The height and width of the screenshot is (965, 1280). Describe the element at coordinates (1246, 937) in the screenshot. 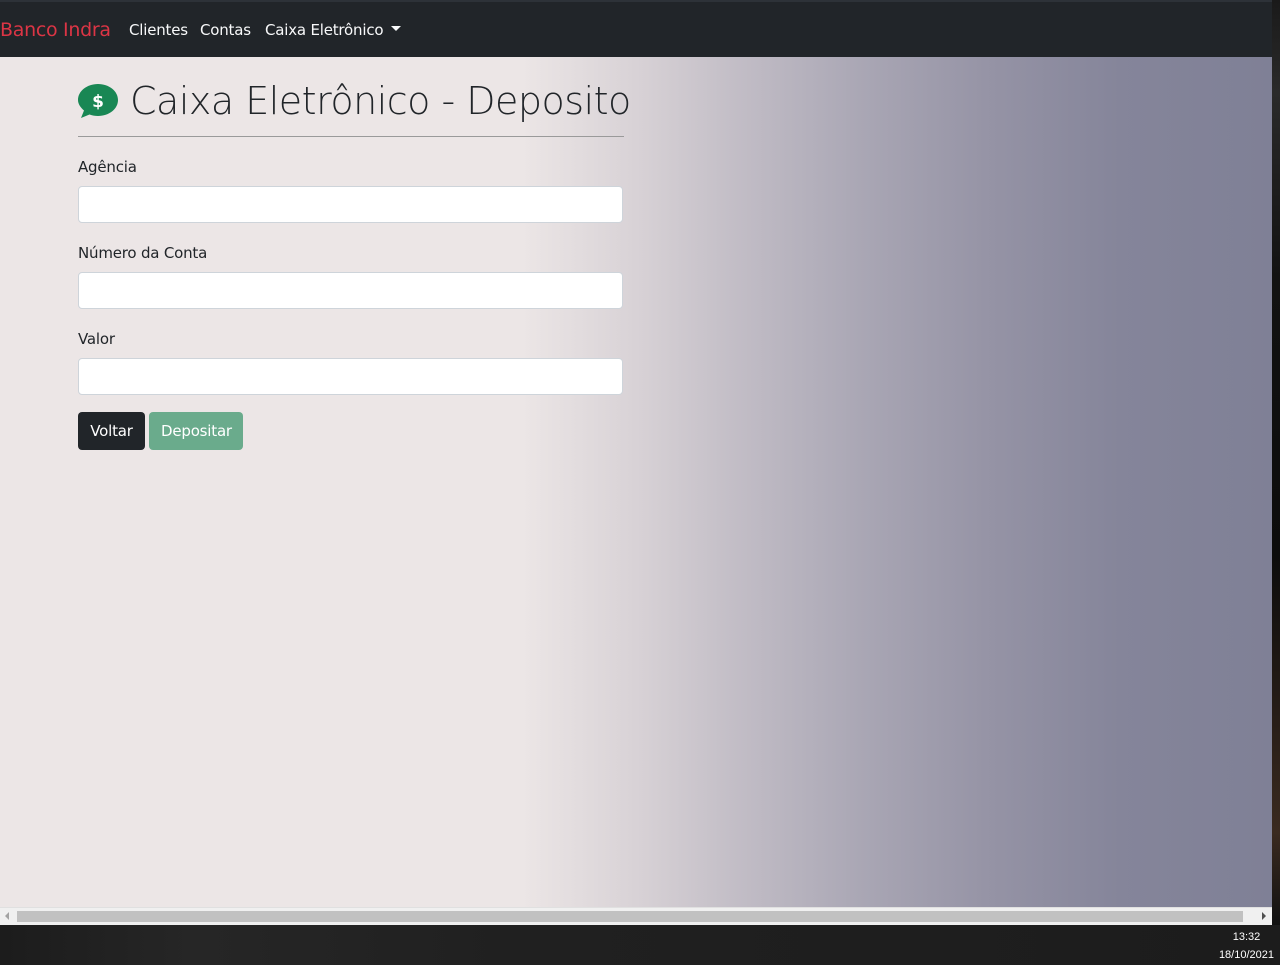

I see `clock-time: 13:32` at that location.